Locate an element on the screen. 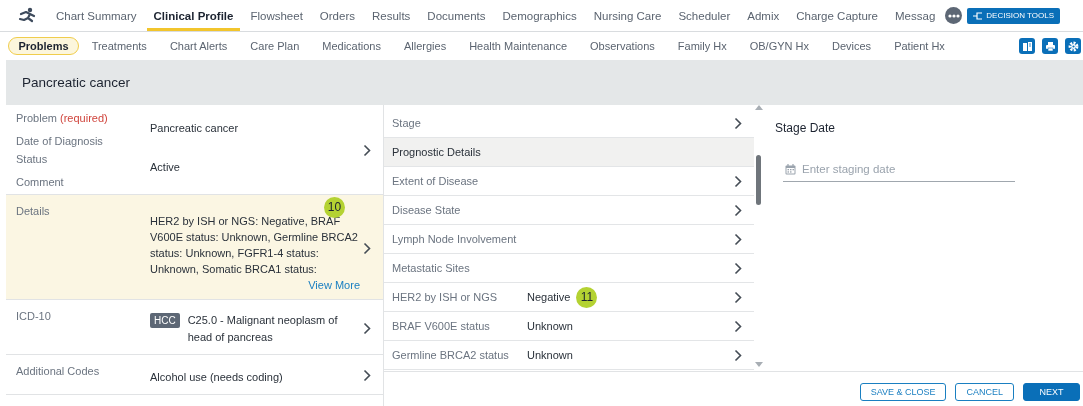 The height and width of the screenshot is (406, 1083). print-icon is located at coordinates (1050, 46).